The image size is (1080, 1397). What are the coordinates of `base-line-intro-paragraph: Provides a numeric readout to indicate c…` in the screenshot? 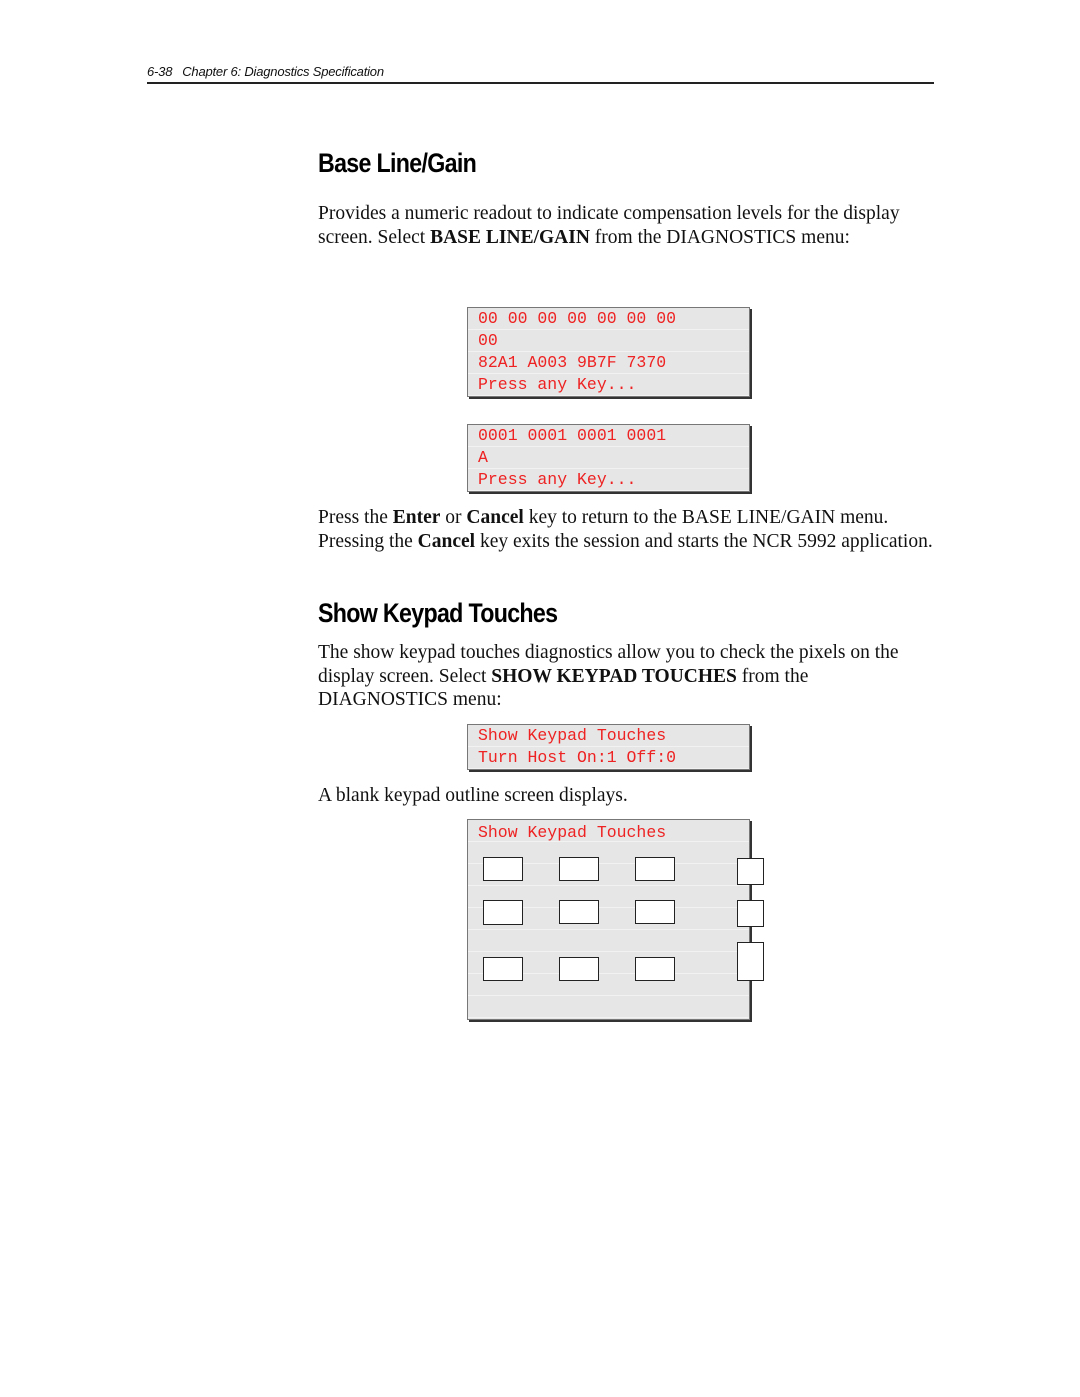 It's located at (625, 225).